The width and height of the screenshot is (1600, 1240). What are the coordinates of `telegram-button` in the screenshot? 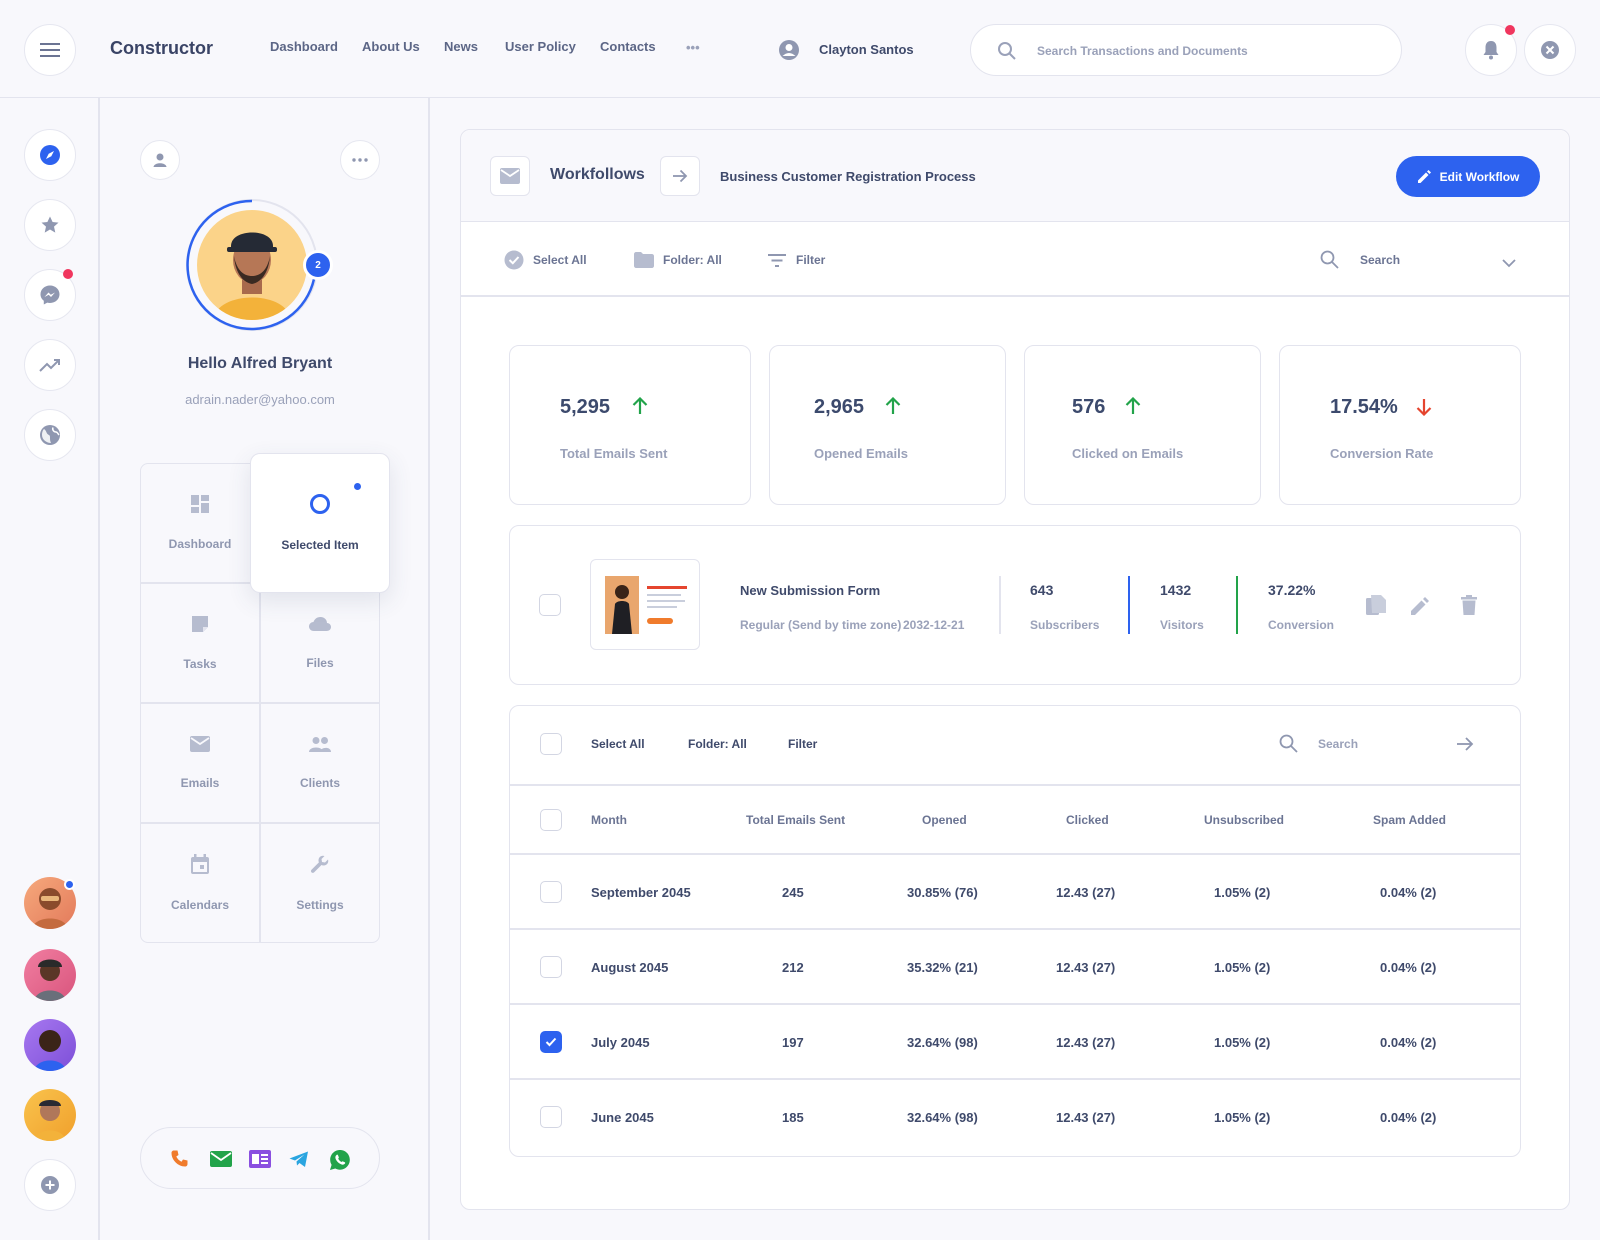 It's located at (299, 1162).